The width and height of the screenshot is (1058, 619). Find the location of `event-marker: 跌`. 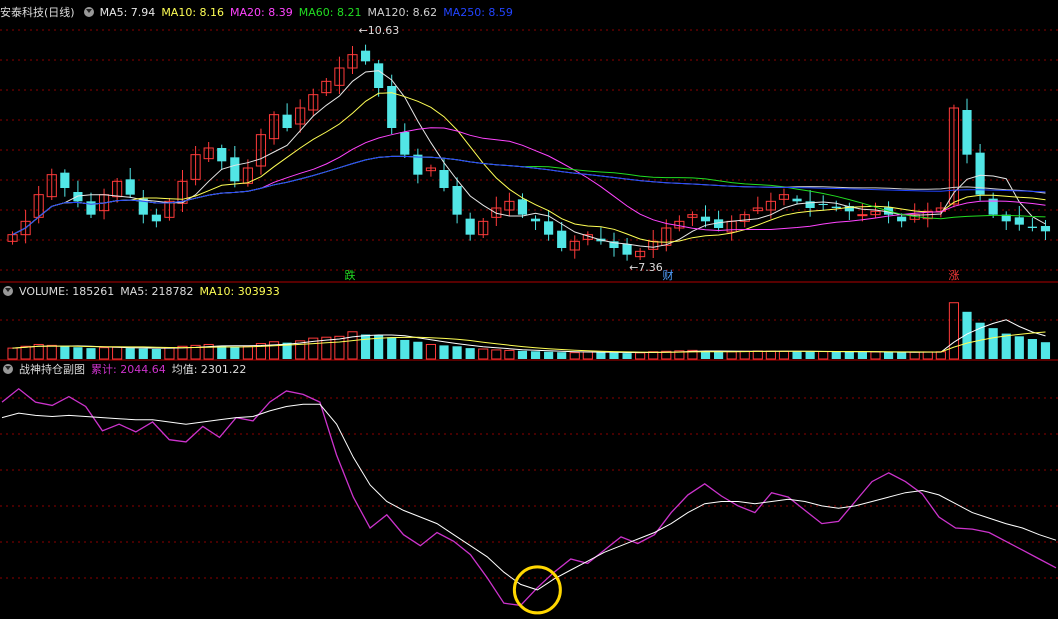

event-marker: 跌 is located at coordinates (350, 275).